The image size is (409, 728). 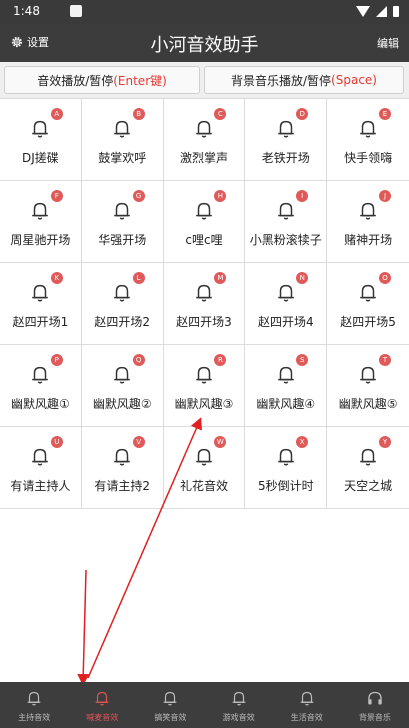 I want to click on hotkey-badge: T, so click(x=384, y=360).